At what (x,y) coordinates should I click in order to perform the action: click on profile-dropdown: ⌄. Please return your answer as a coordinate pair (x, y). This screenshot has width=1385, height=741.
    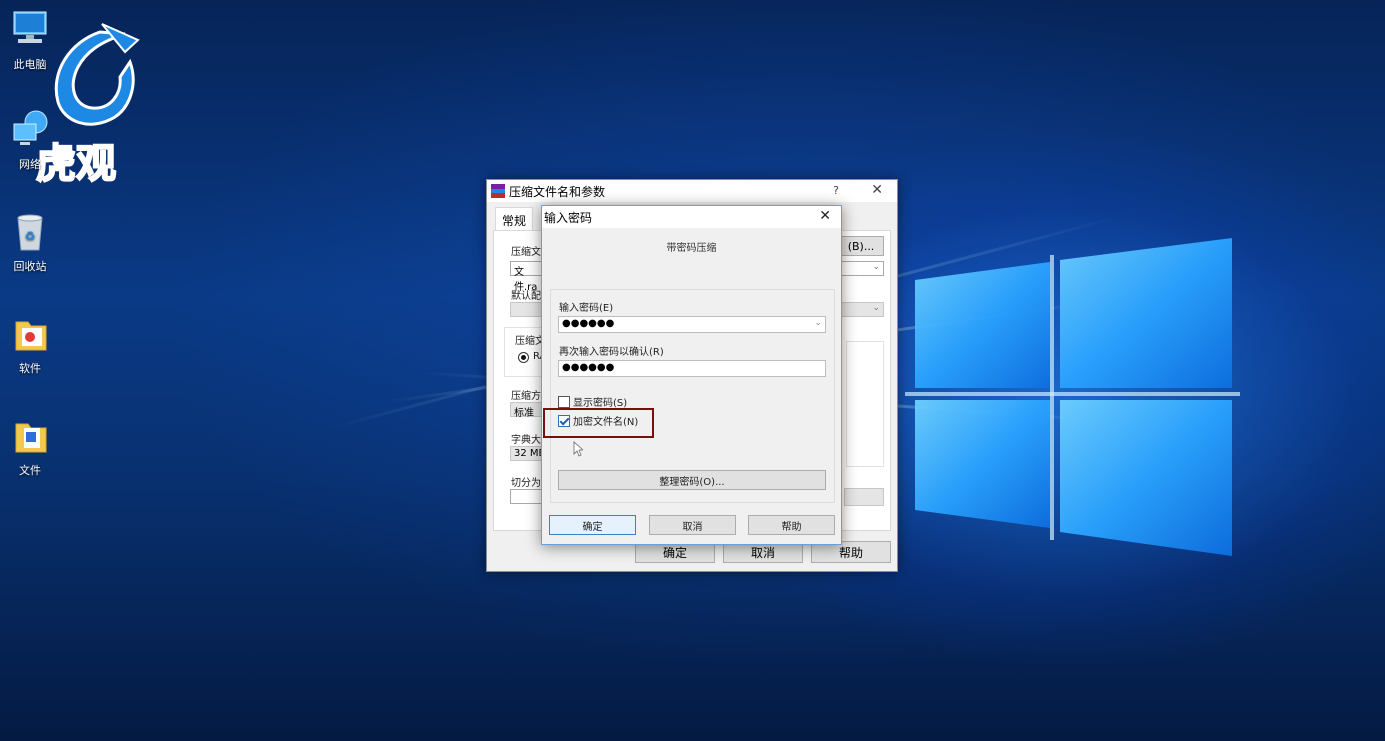
    Looking at the image, I should click on (862, 309).